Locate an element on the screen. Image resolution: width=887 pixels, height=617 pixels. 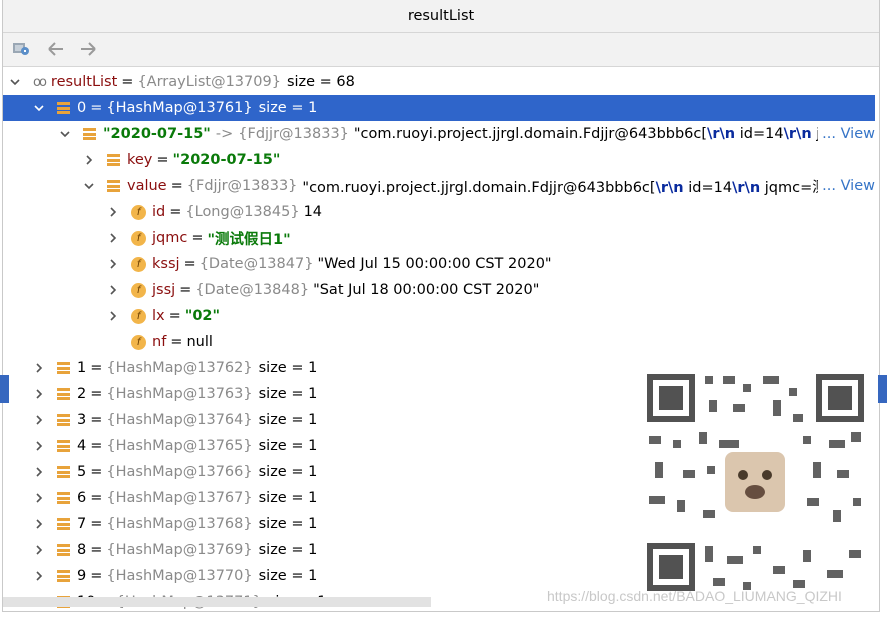
variable-size: size = 68 is located at coordinates (320, 82).